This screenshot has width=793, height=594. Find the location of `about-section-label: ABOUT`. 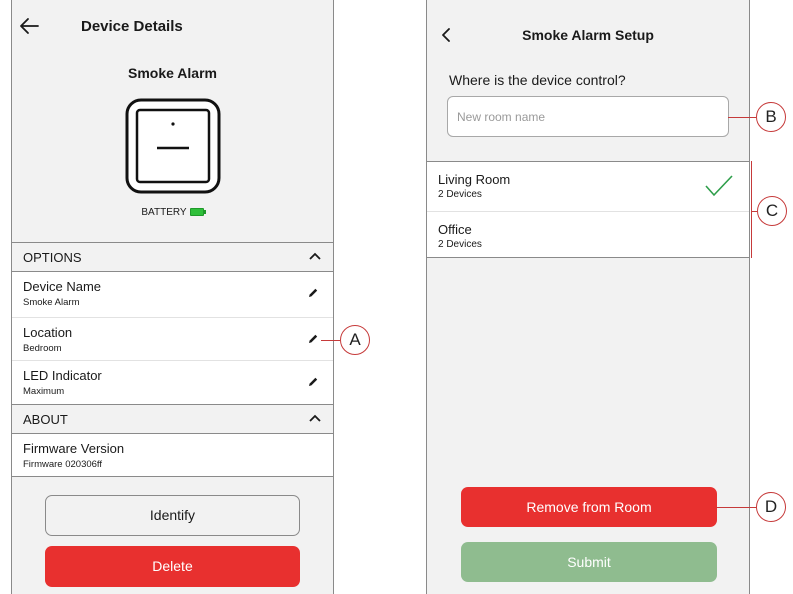

about-section-label: ABOUT is located at coordinates (45, 419).